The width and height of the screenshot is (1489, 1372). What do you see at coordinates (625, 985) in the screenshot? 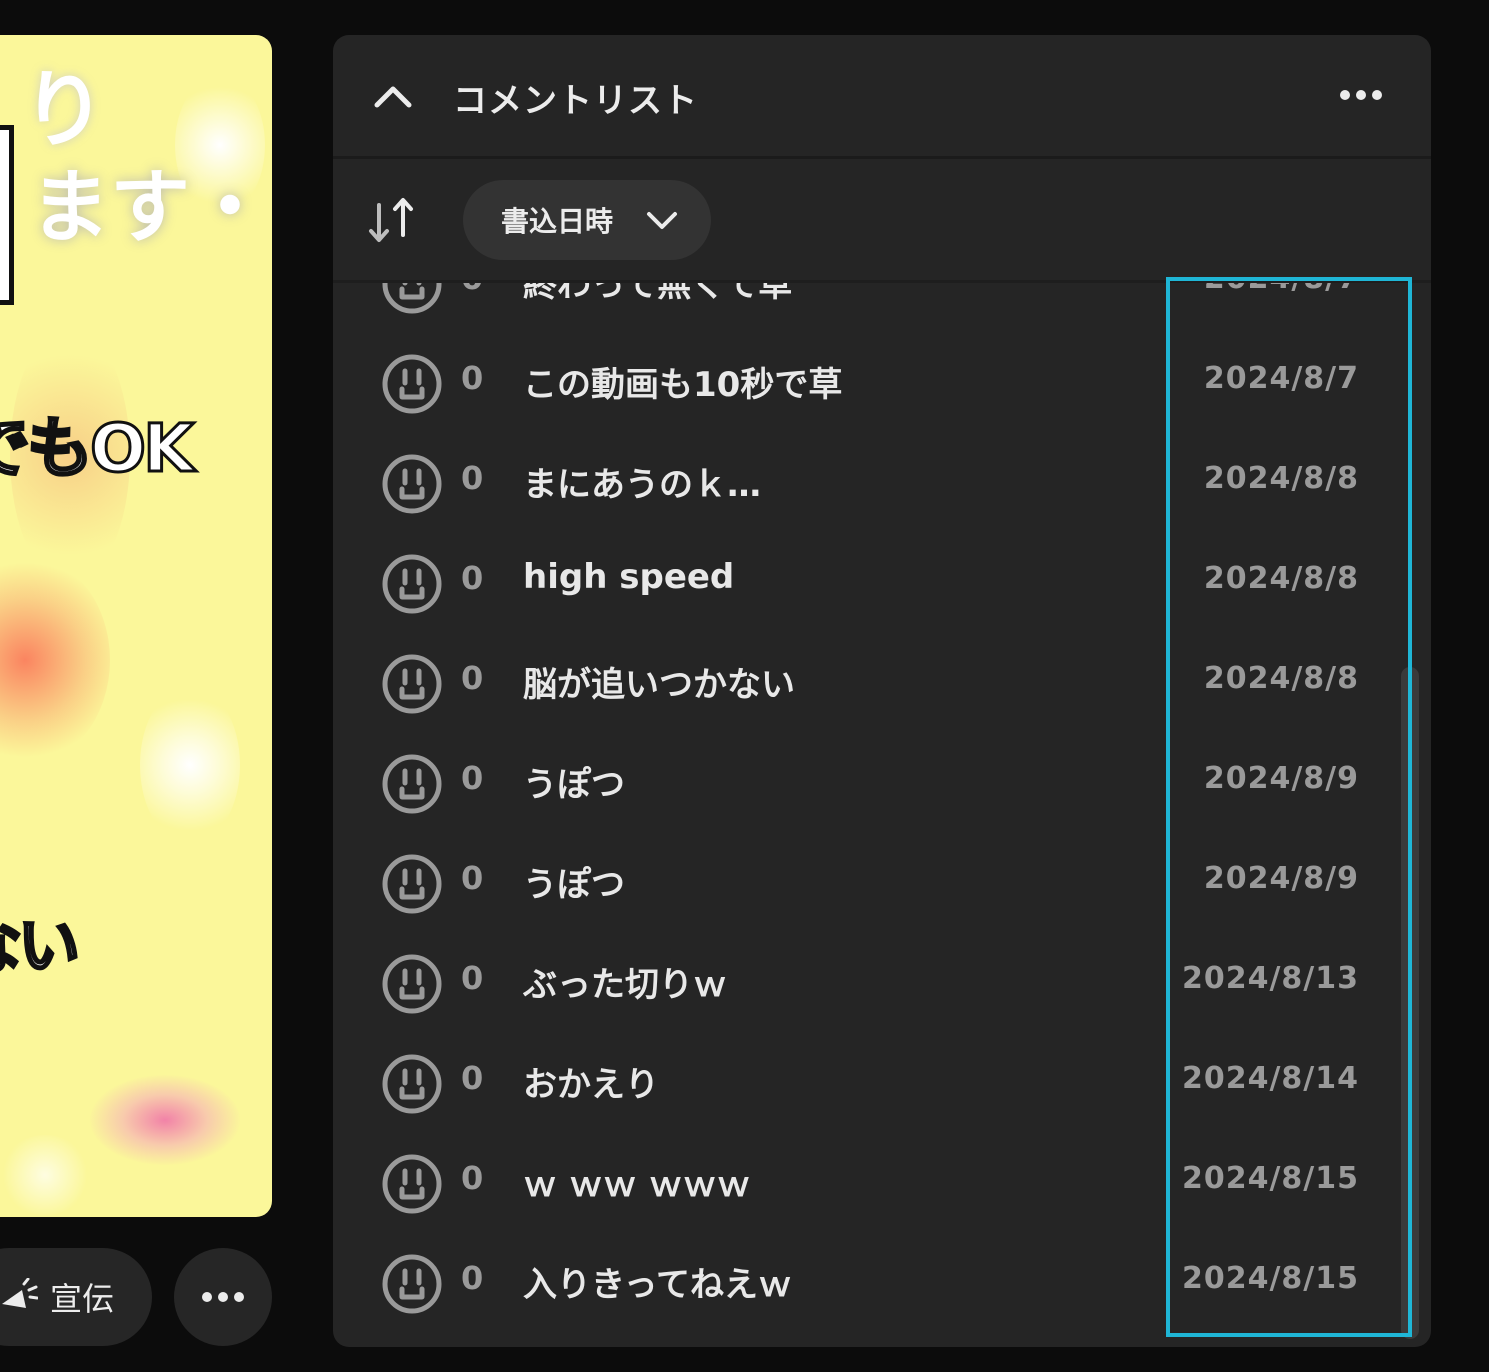
I see `comment-text: ぶった切りｗ` at bounding box center [625, 985].